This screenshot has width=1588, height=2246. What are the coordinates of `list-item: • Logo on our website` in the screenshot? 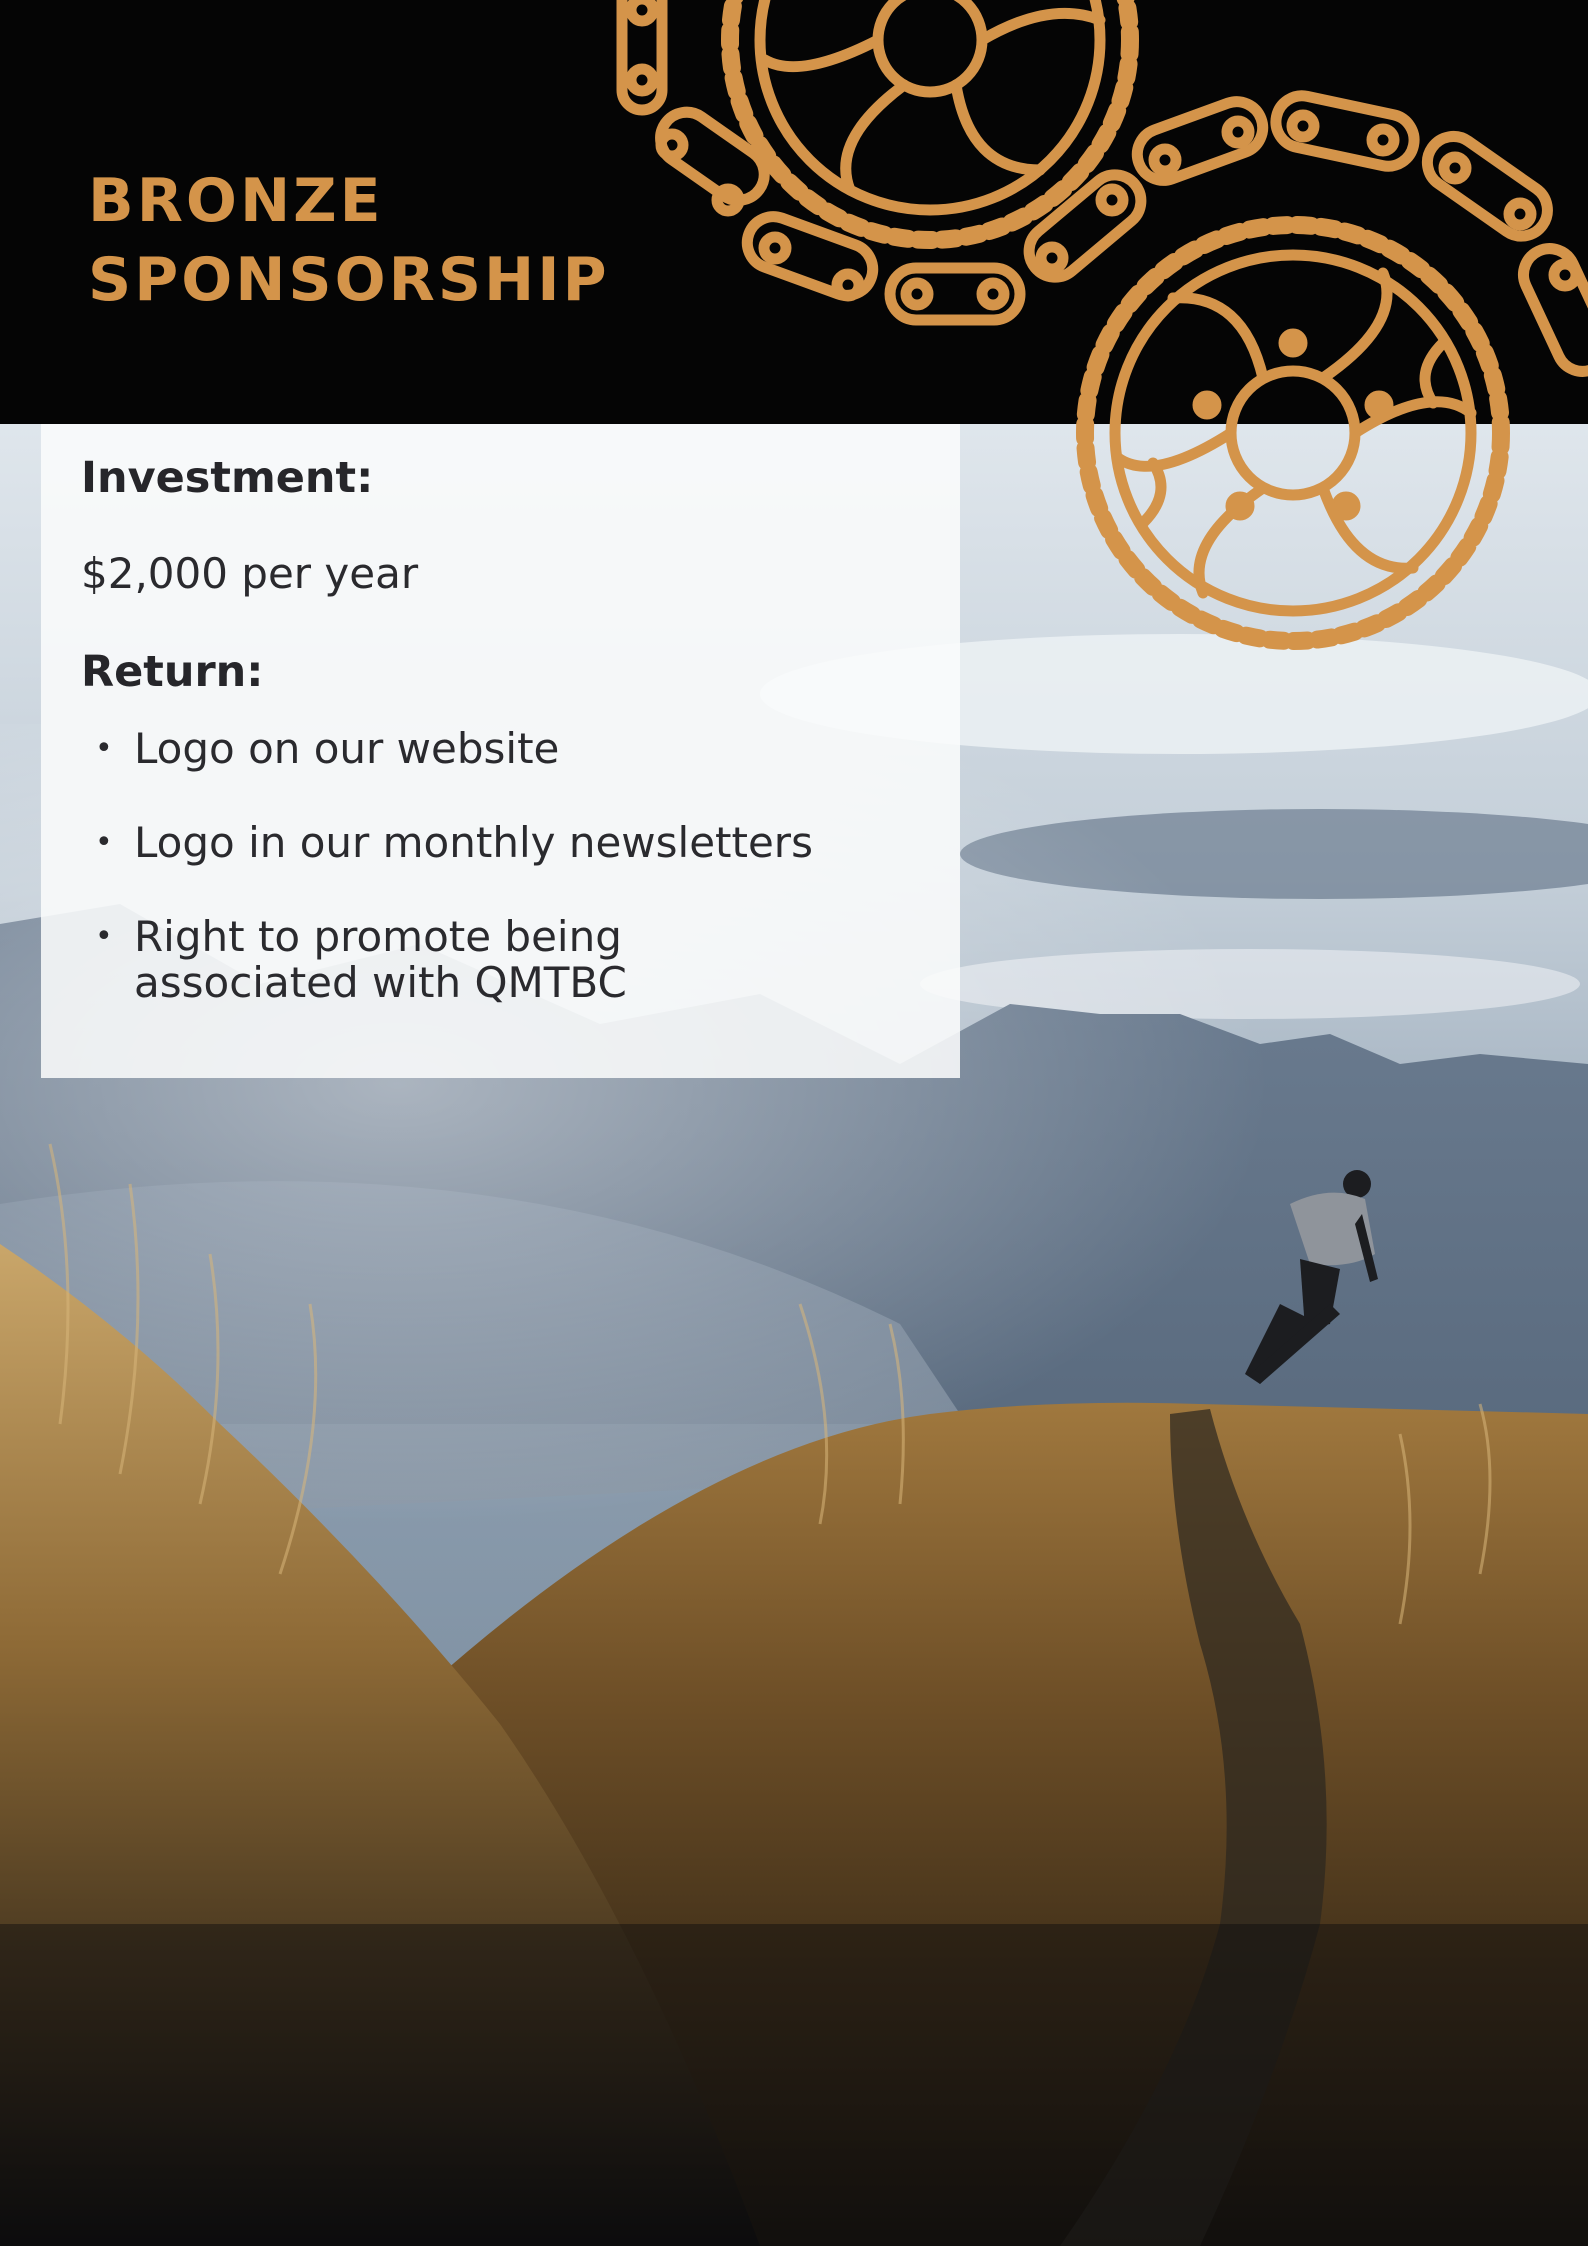 It's located at (511, 749).